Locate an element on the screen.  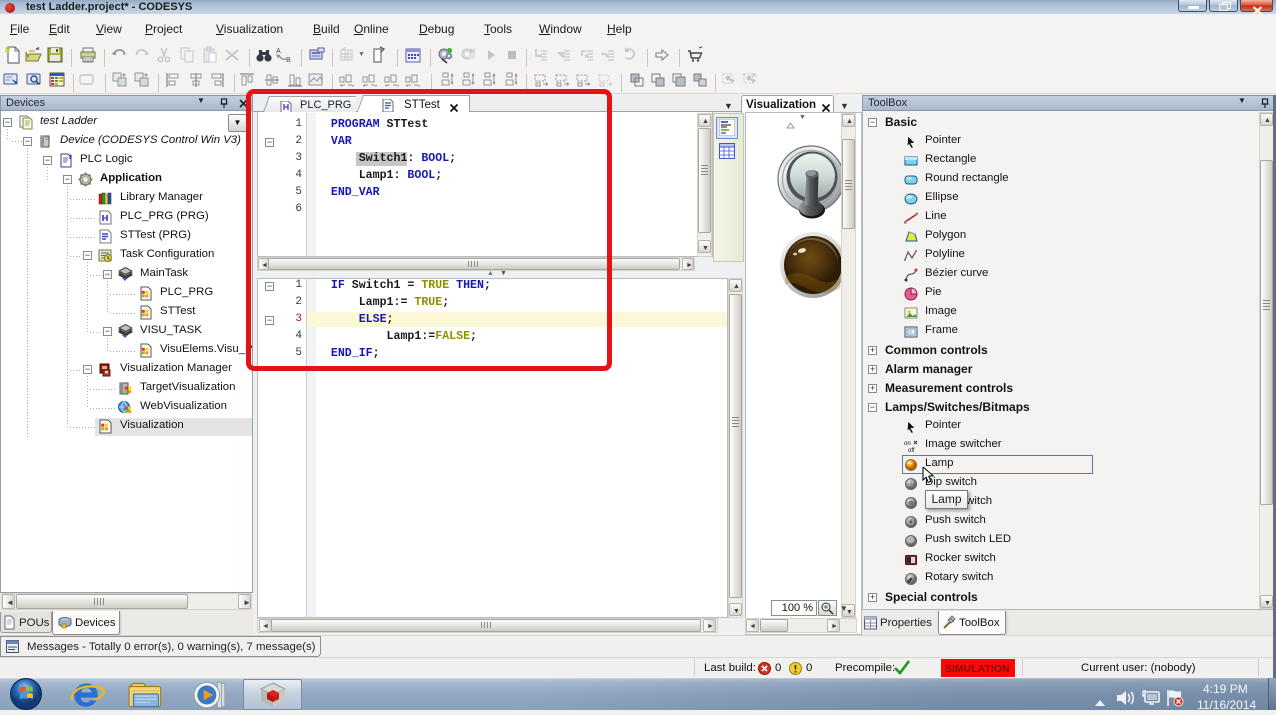
svg-text: on is located at coordinates (907, 444).